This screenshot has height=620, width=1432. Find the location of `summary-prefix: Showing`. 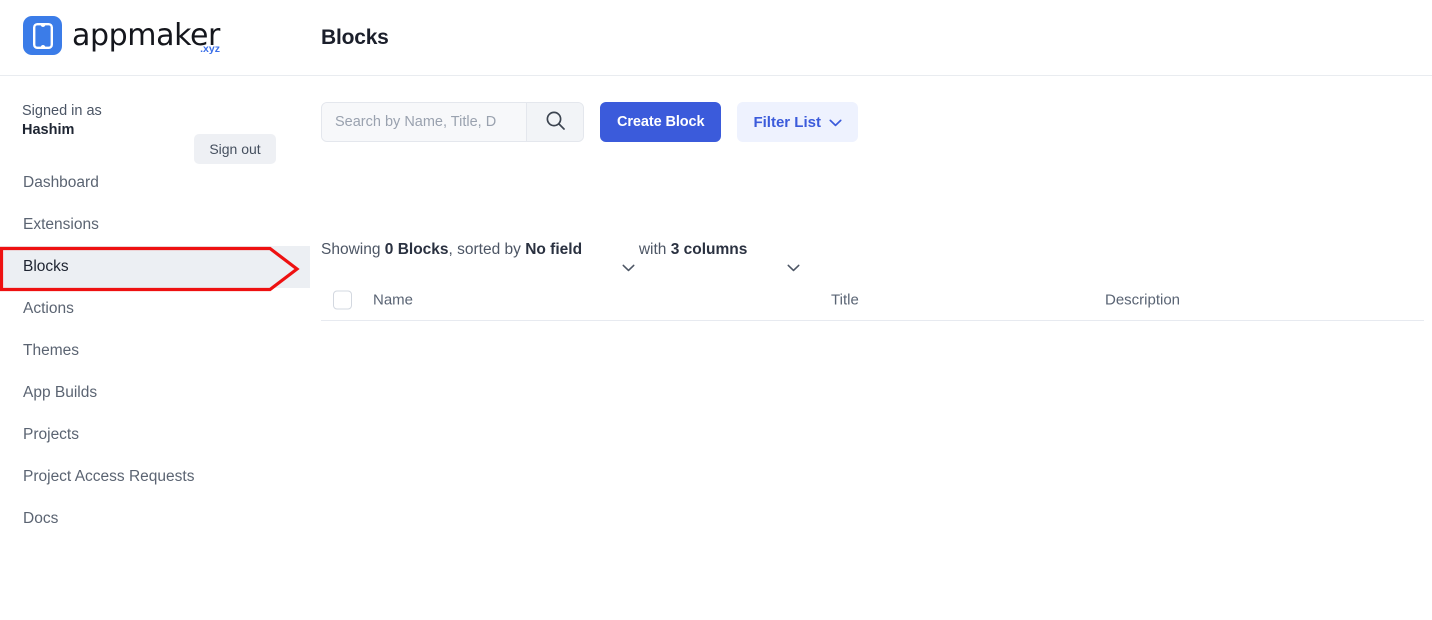

summary-prefix: Showing is located at coordinates (353, 249).